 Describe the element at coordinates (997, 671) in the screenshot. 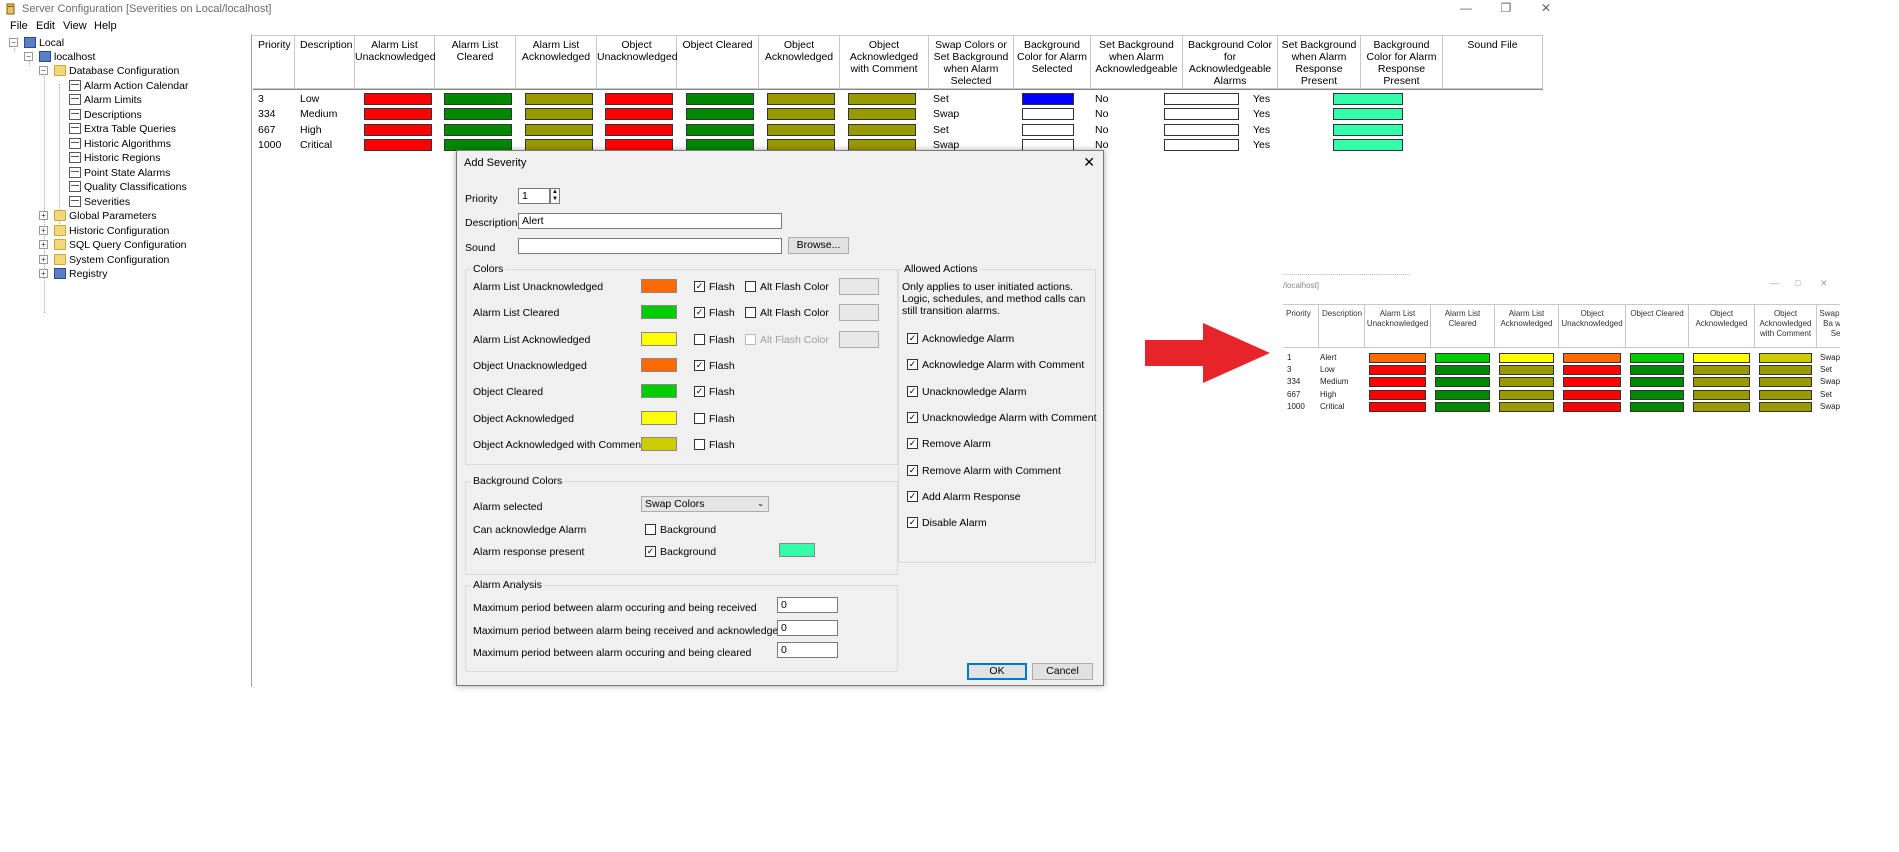

I see `ok-button: OK` at that location.